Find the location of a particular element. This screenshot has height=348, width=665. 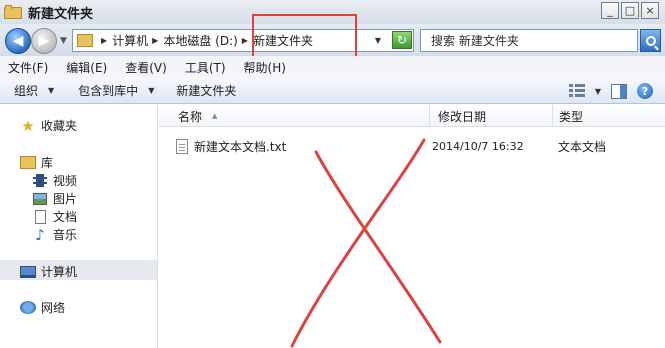

close-button: × is located at coordinates (650, 10).